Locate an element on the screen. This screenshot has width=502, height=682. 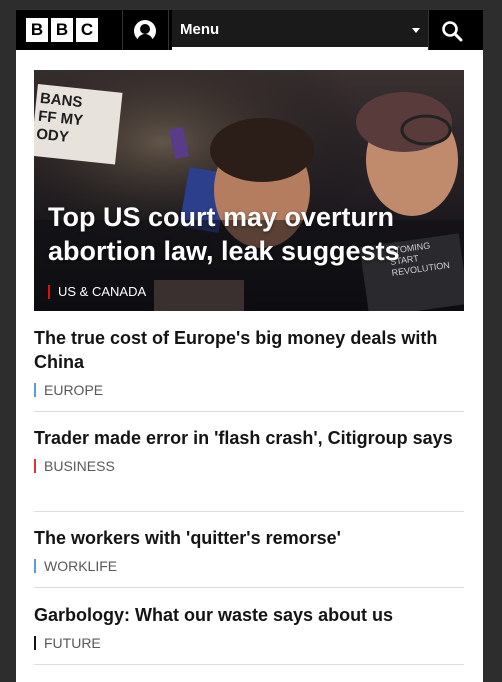
logo-letter-c: C is located at coordinates (87, 30).